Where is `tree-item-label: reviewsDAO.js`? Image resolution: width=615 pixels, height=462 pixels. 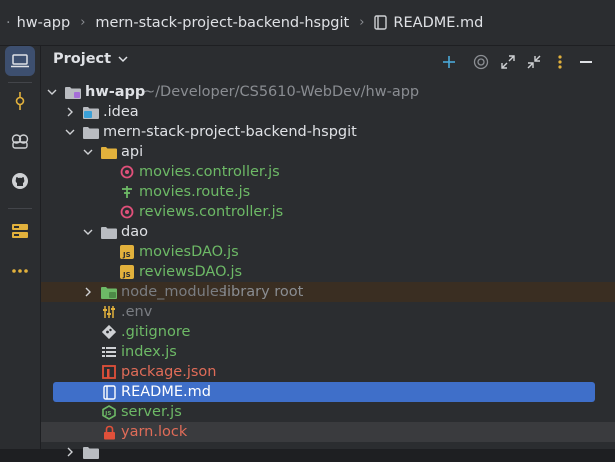 tree-item-label: reviewsDAO.js is located at coordinates (191, 272).